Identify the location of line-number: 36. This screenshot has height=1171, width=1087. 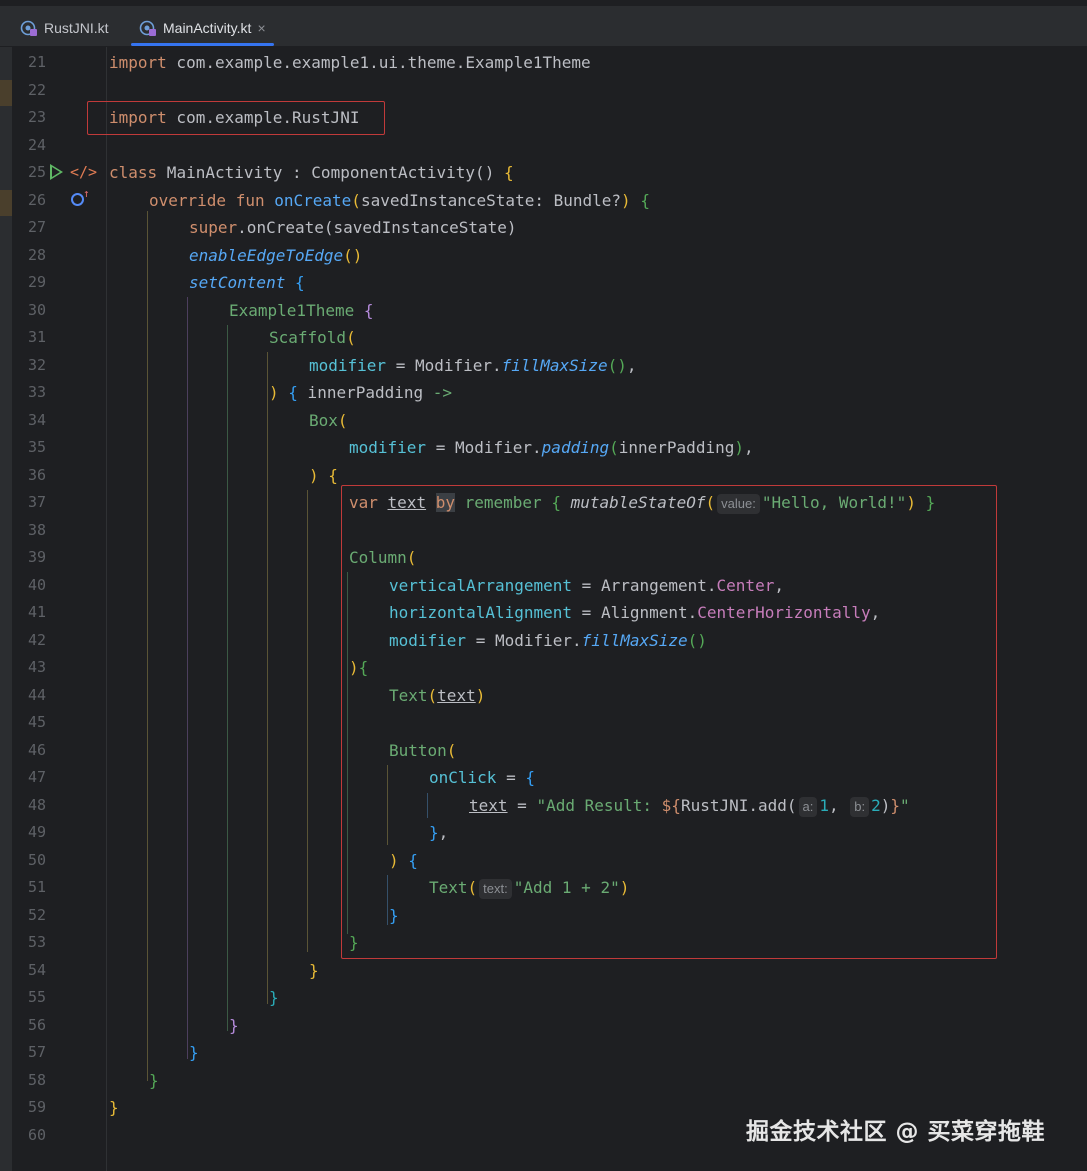
(36, 474).